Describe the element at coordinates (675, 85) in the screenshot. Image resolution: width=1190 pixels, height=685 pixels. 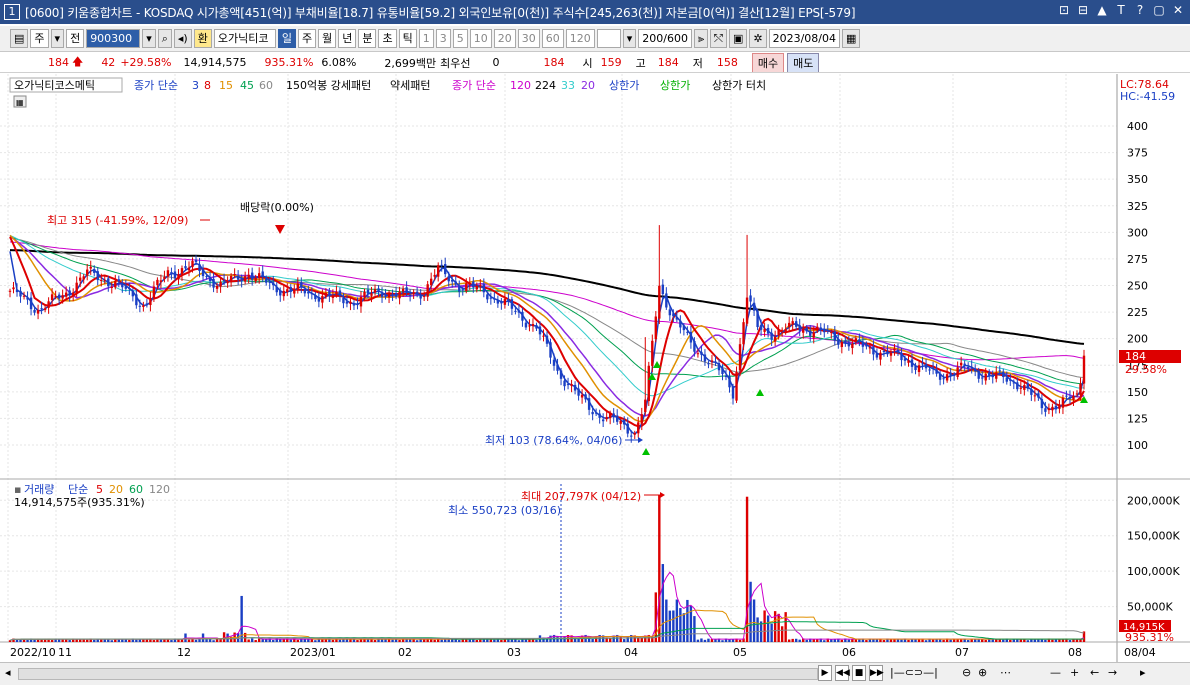
I see `legend-limit-up-2: 상한가` at that location.